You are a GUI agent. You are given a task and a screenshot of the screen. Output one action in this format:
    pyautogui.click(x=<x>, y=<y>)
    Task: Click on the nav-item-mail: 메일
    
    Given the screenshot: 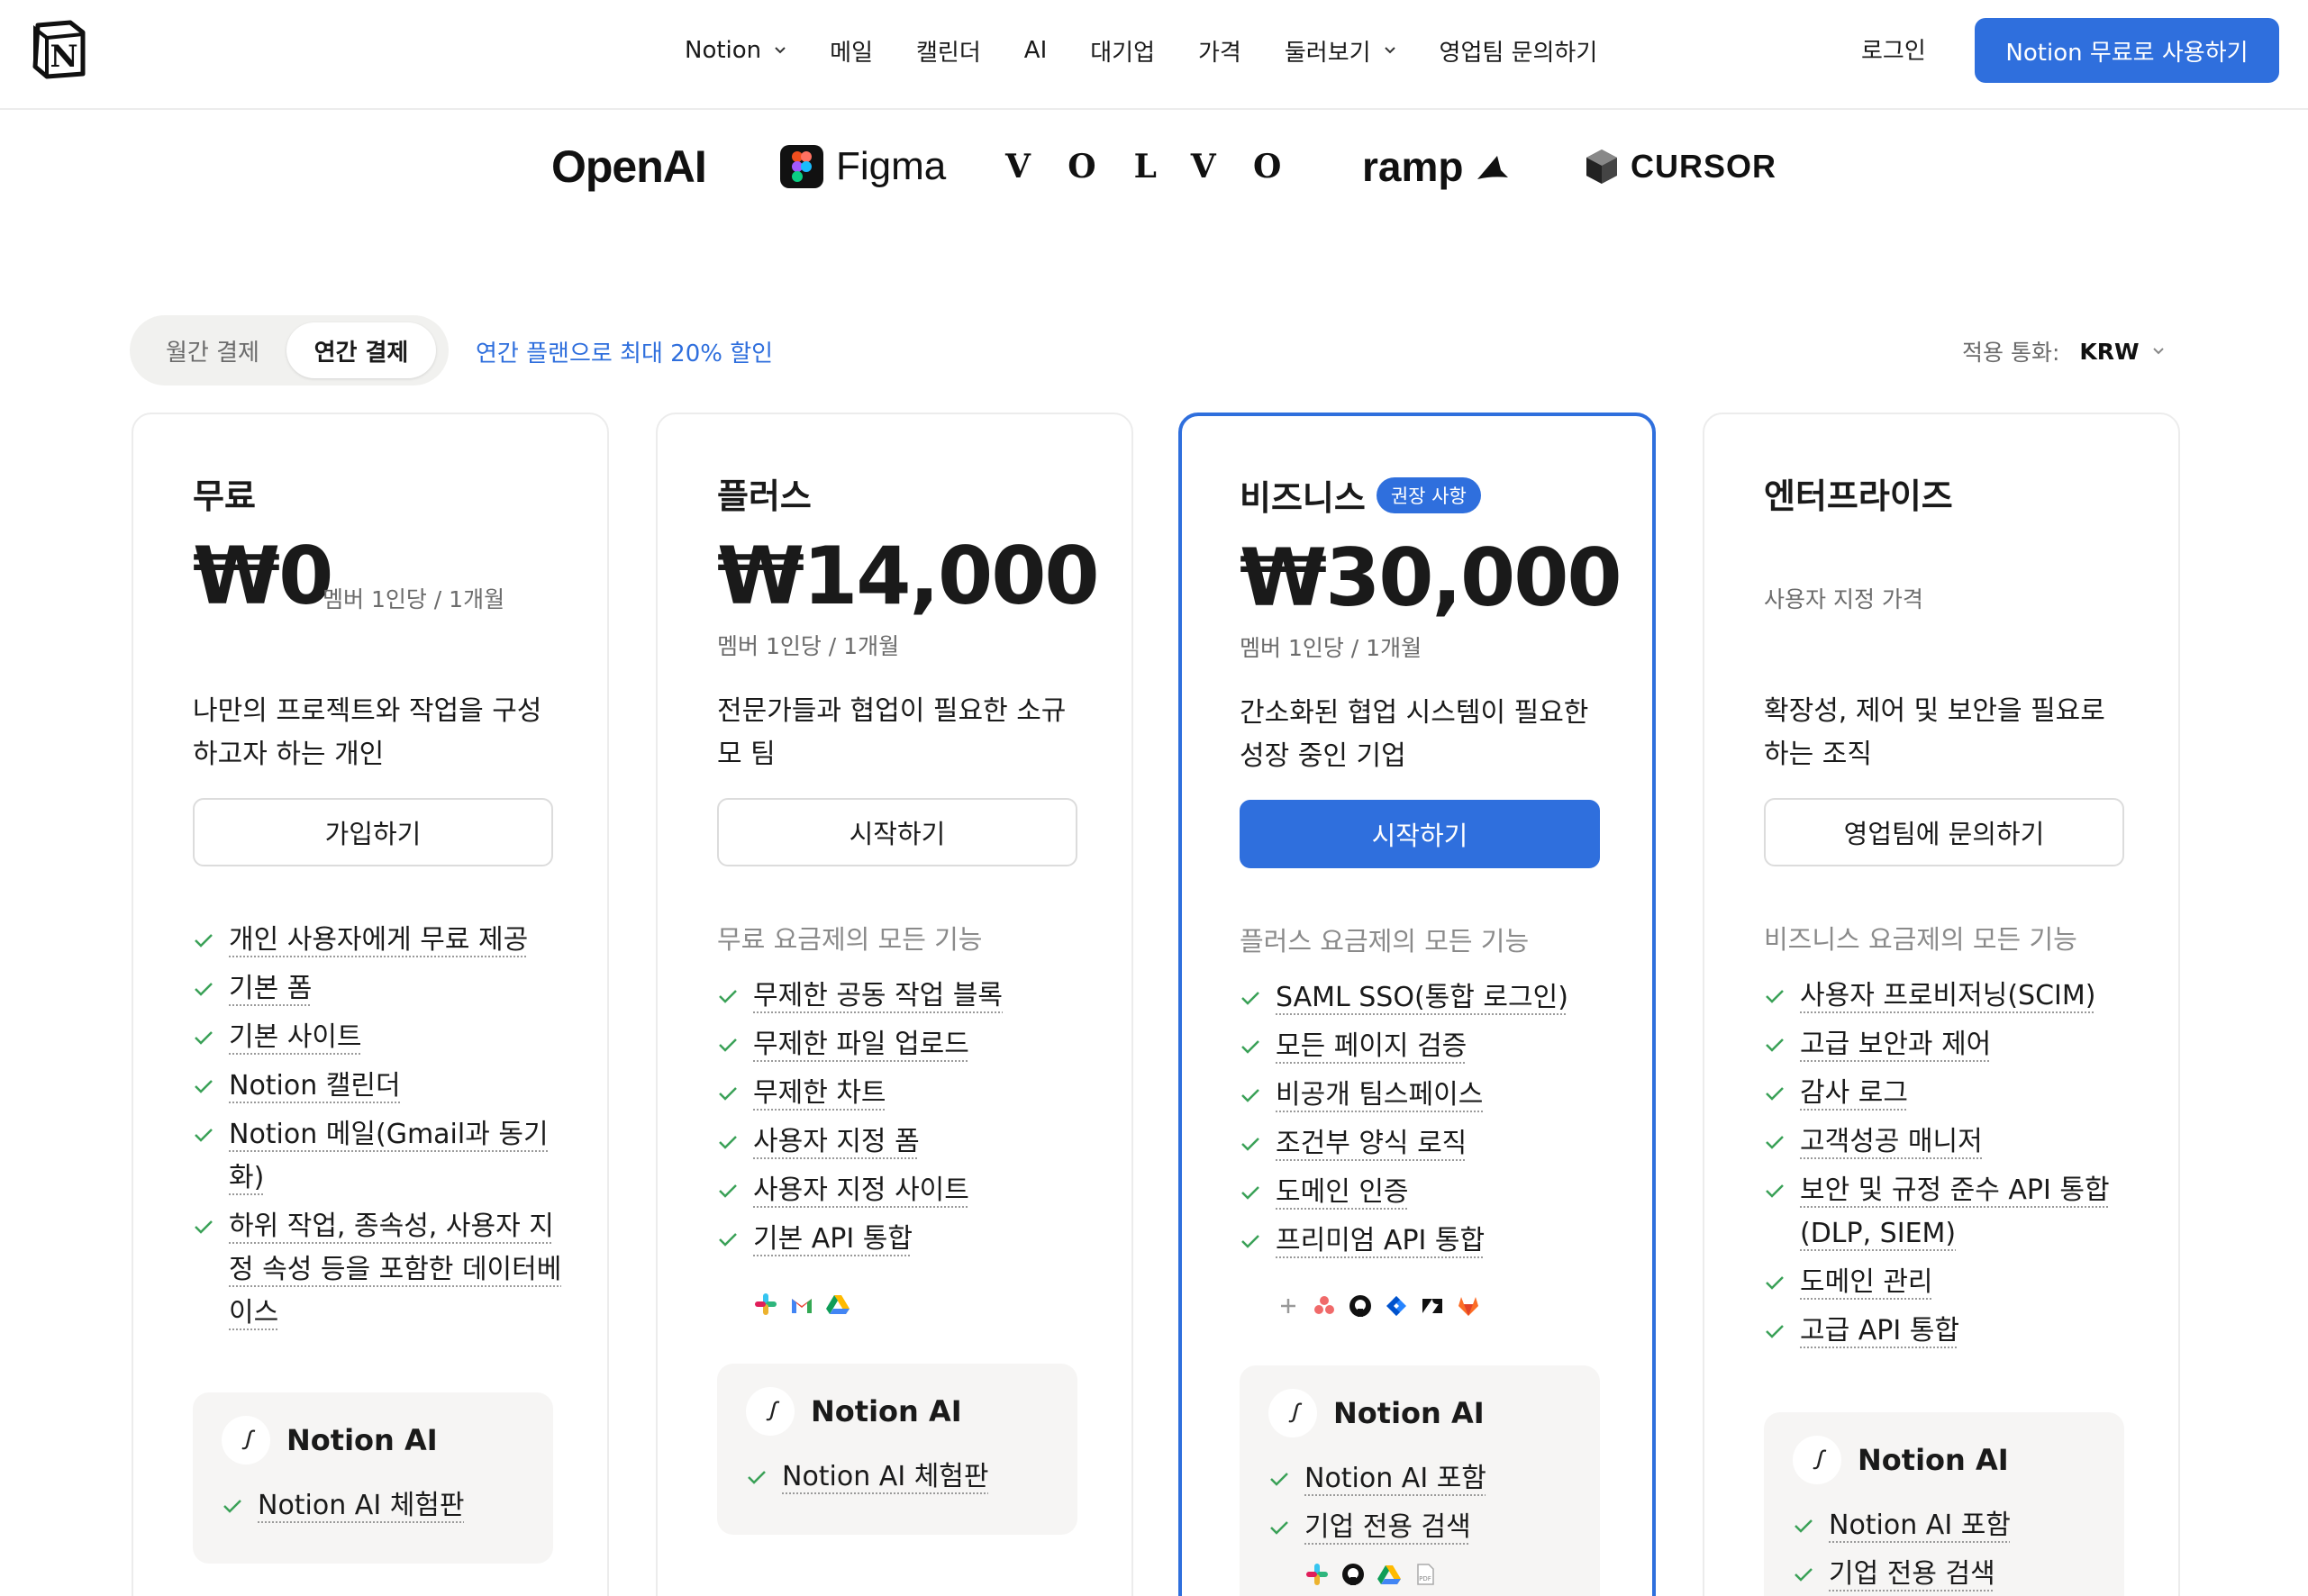 What is the action you would take?
    pyautogui.click(x=851, y=51)
    